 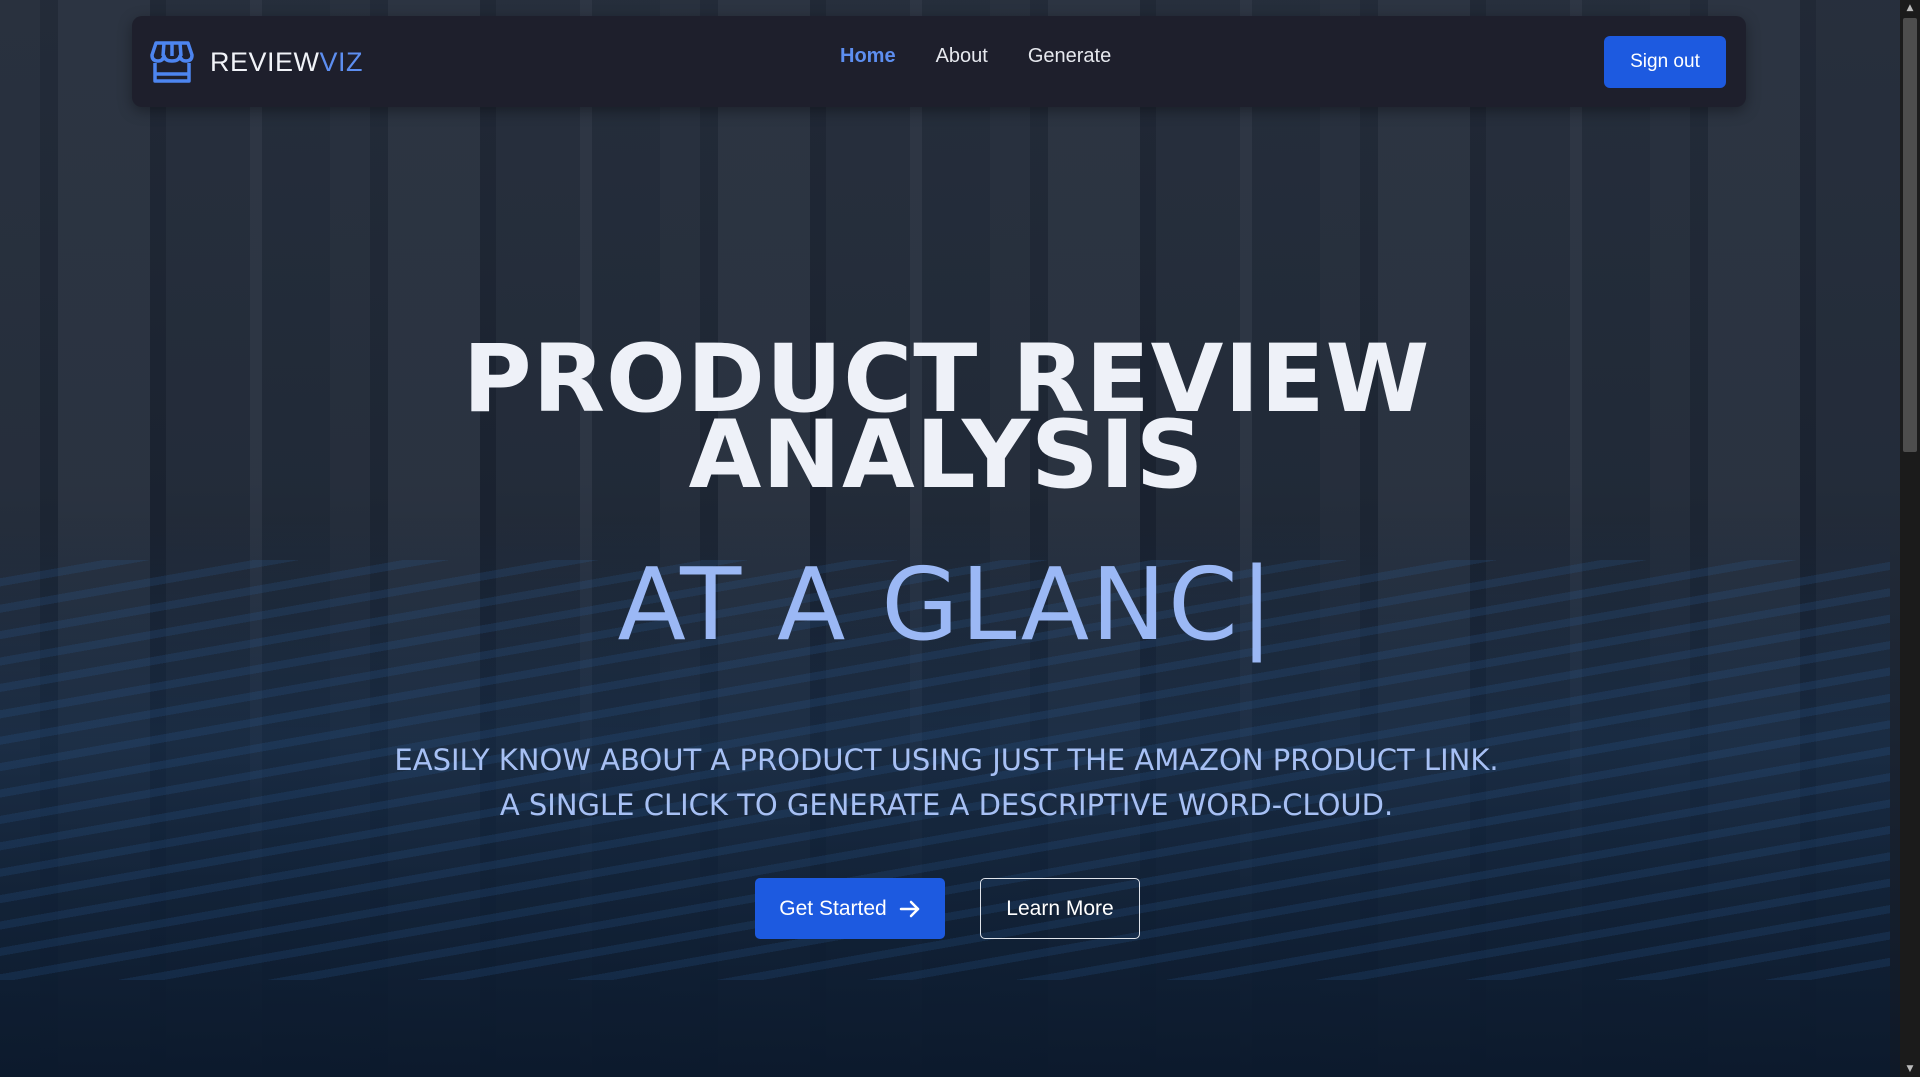 I want to click on scroll-down-arrow-icon: ▼, so click(x=1910, y=1069).